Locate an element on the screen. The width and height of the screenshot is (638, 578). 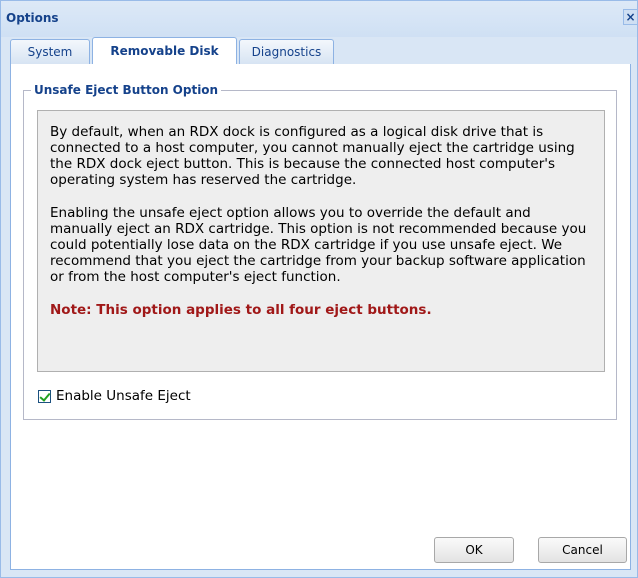
tab-system: System is located at coordinates (50, 51).